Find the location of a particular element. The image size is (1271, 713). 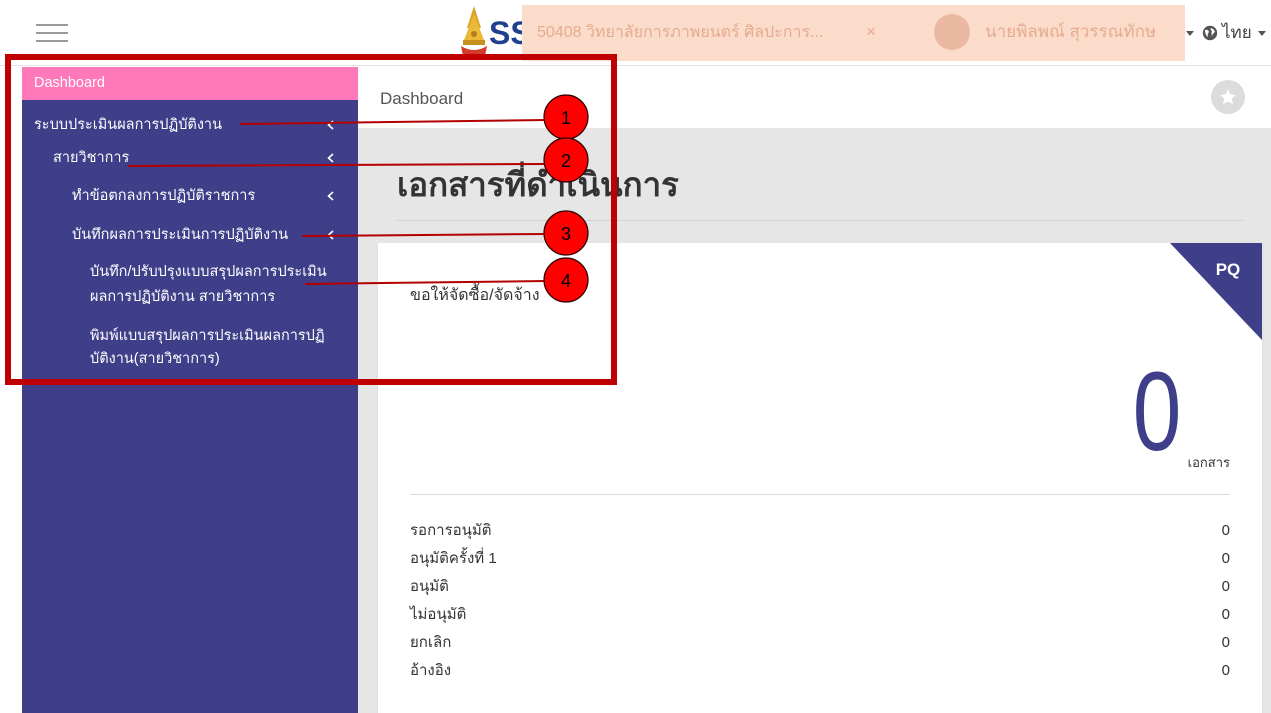

sidebar-item-performance-evaluation: ระบบประเมินผลการปฏิบัติงาน is located at coordinates (190, 125).